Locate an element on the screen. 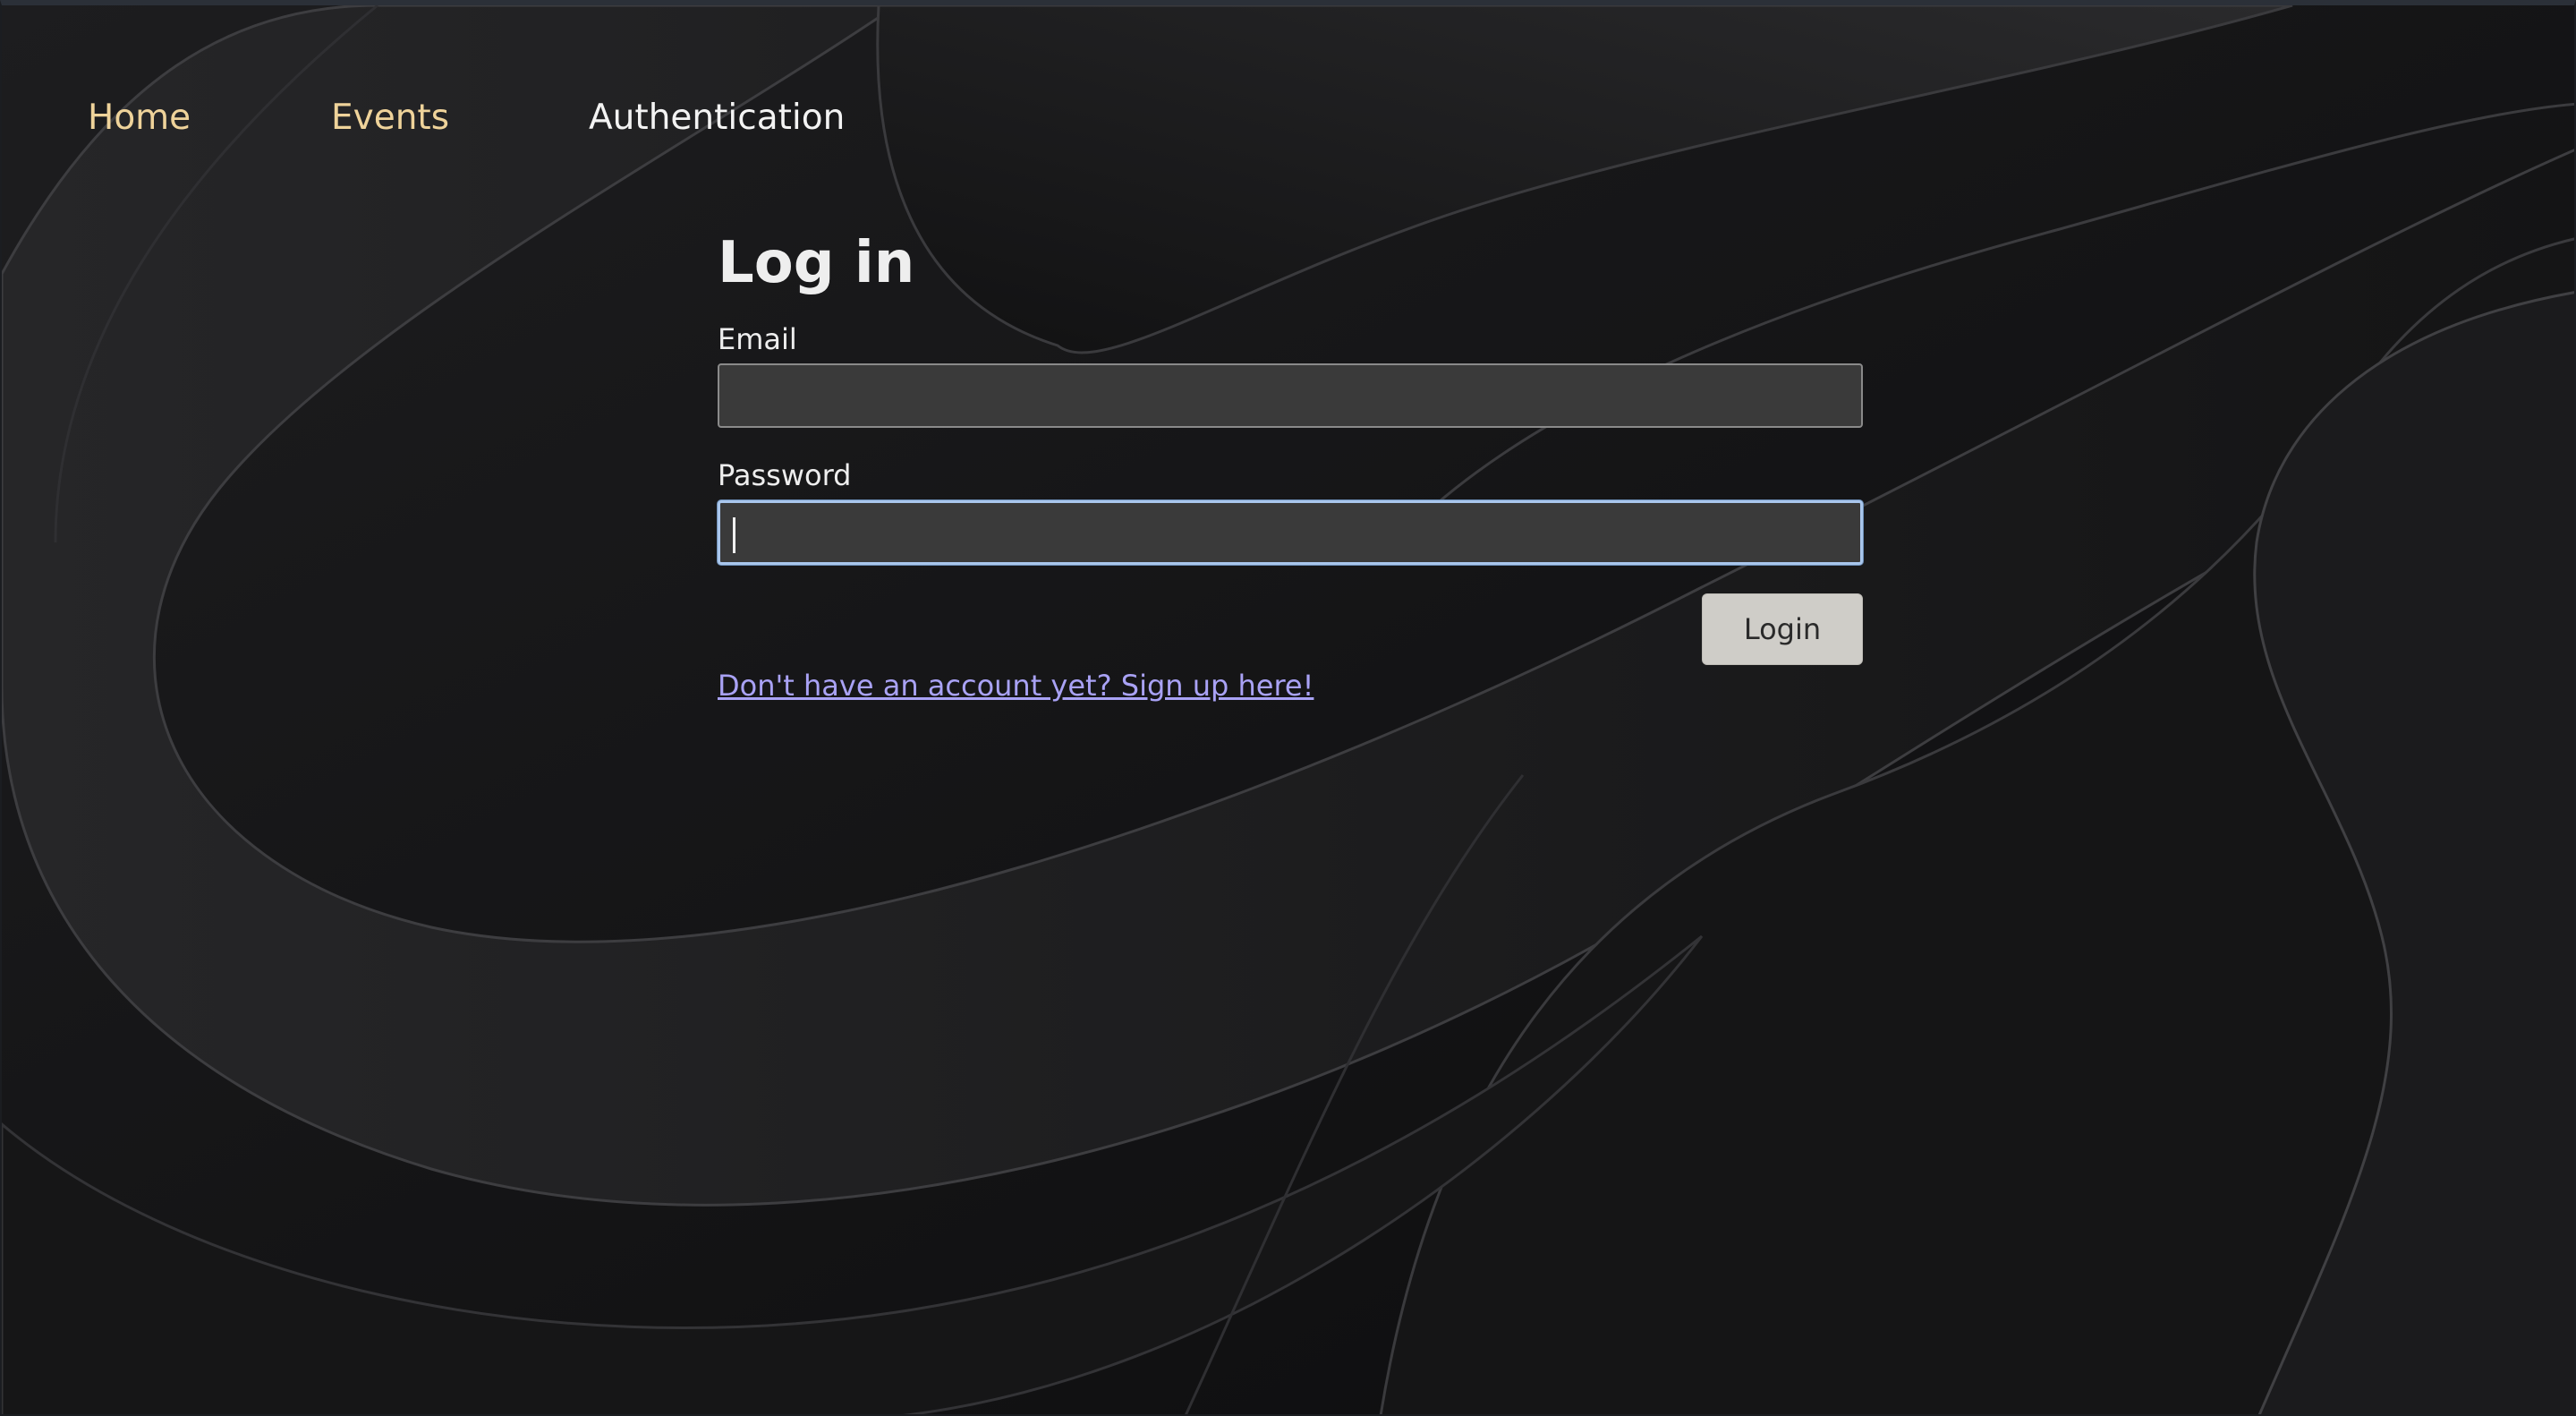 The width and height of the screenshot is (2576, 1416). page-title: Log in is located at coordinates (816, 263).